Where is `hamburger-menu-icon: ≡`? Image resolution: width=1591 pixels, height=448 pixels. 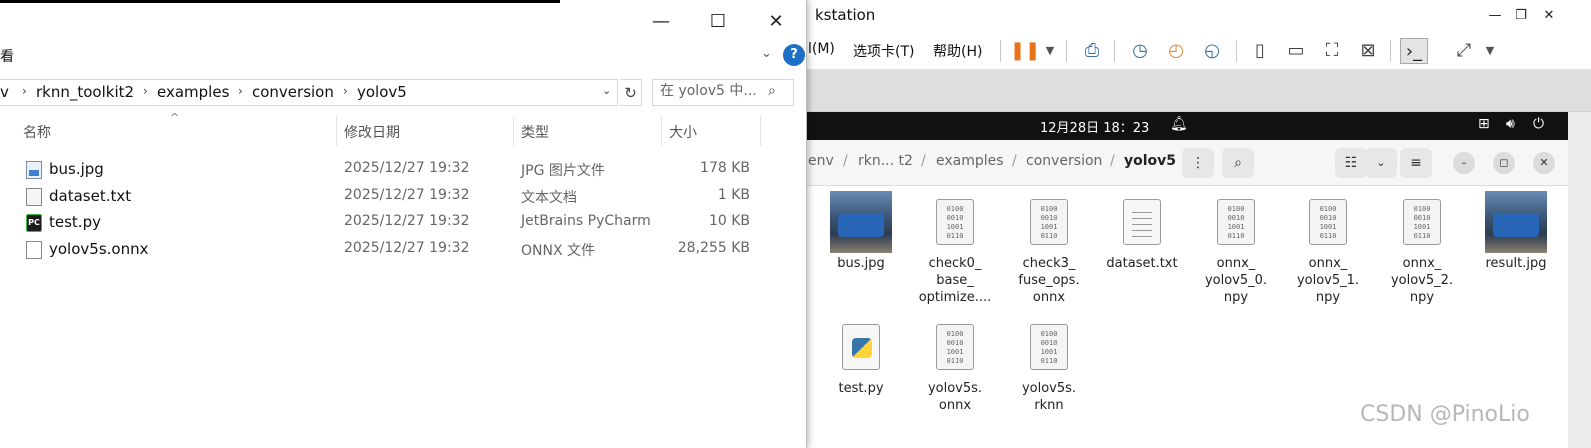
hamburger-menu-icon: ≡ is located at coordinates (1416, 163).